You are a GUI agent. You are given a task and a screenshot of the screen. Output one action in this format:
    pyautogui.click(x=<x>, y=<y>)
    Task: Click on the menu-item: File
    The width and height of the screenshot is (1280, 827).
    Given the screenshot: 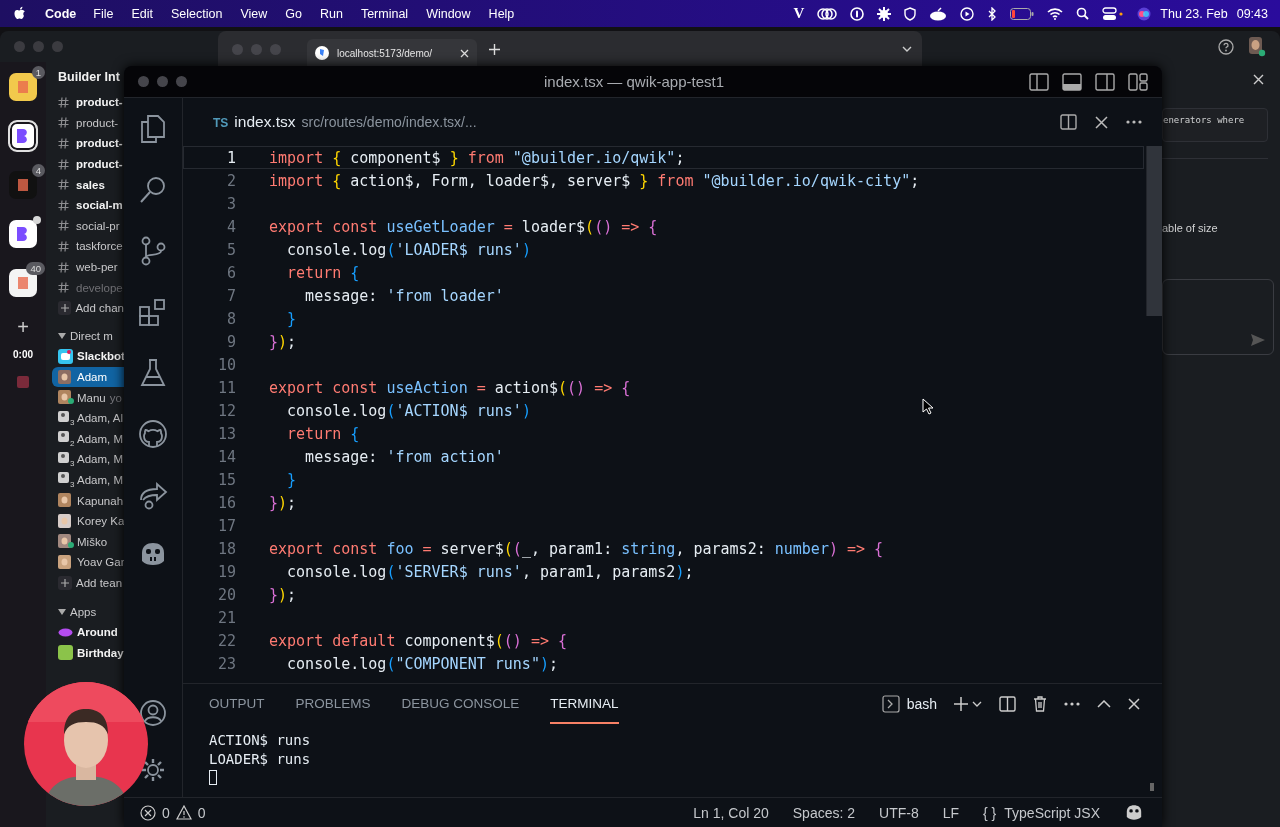 What is the action you would take?
    pyautogui.click(x=103, y=13)
    